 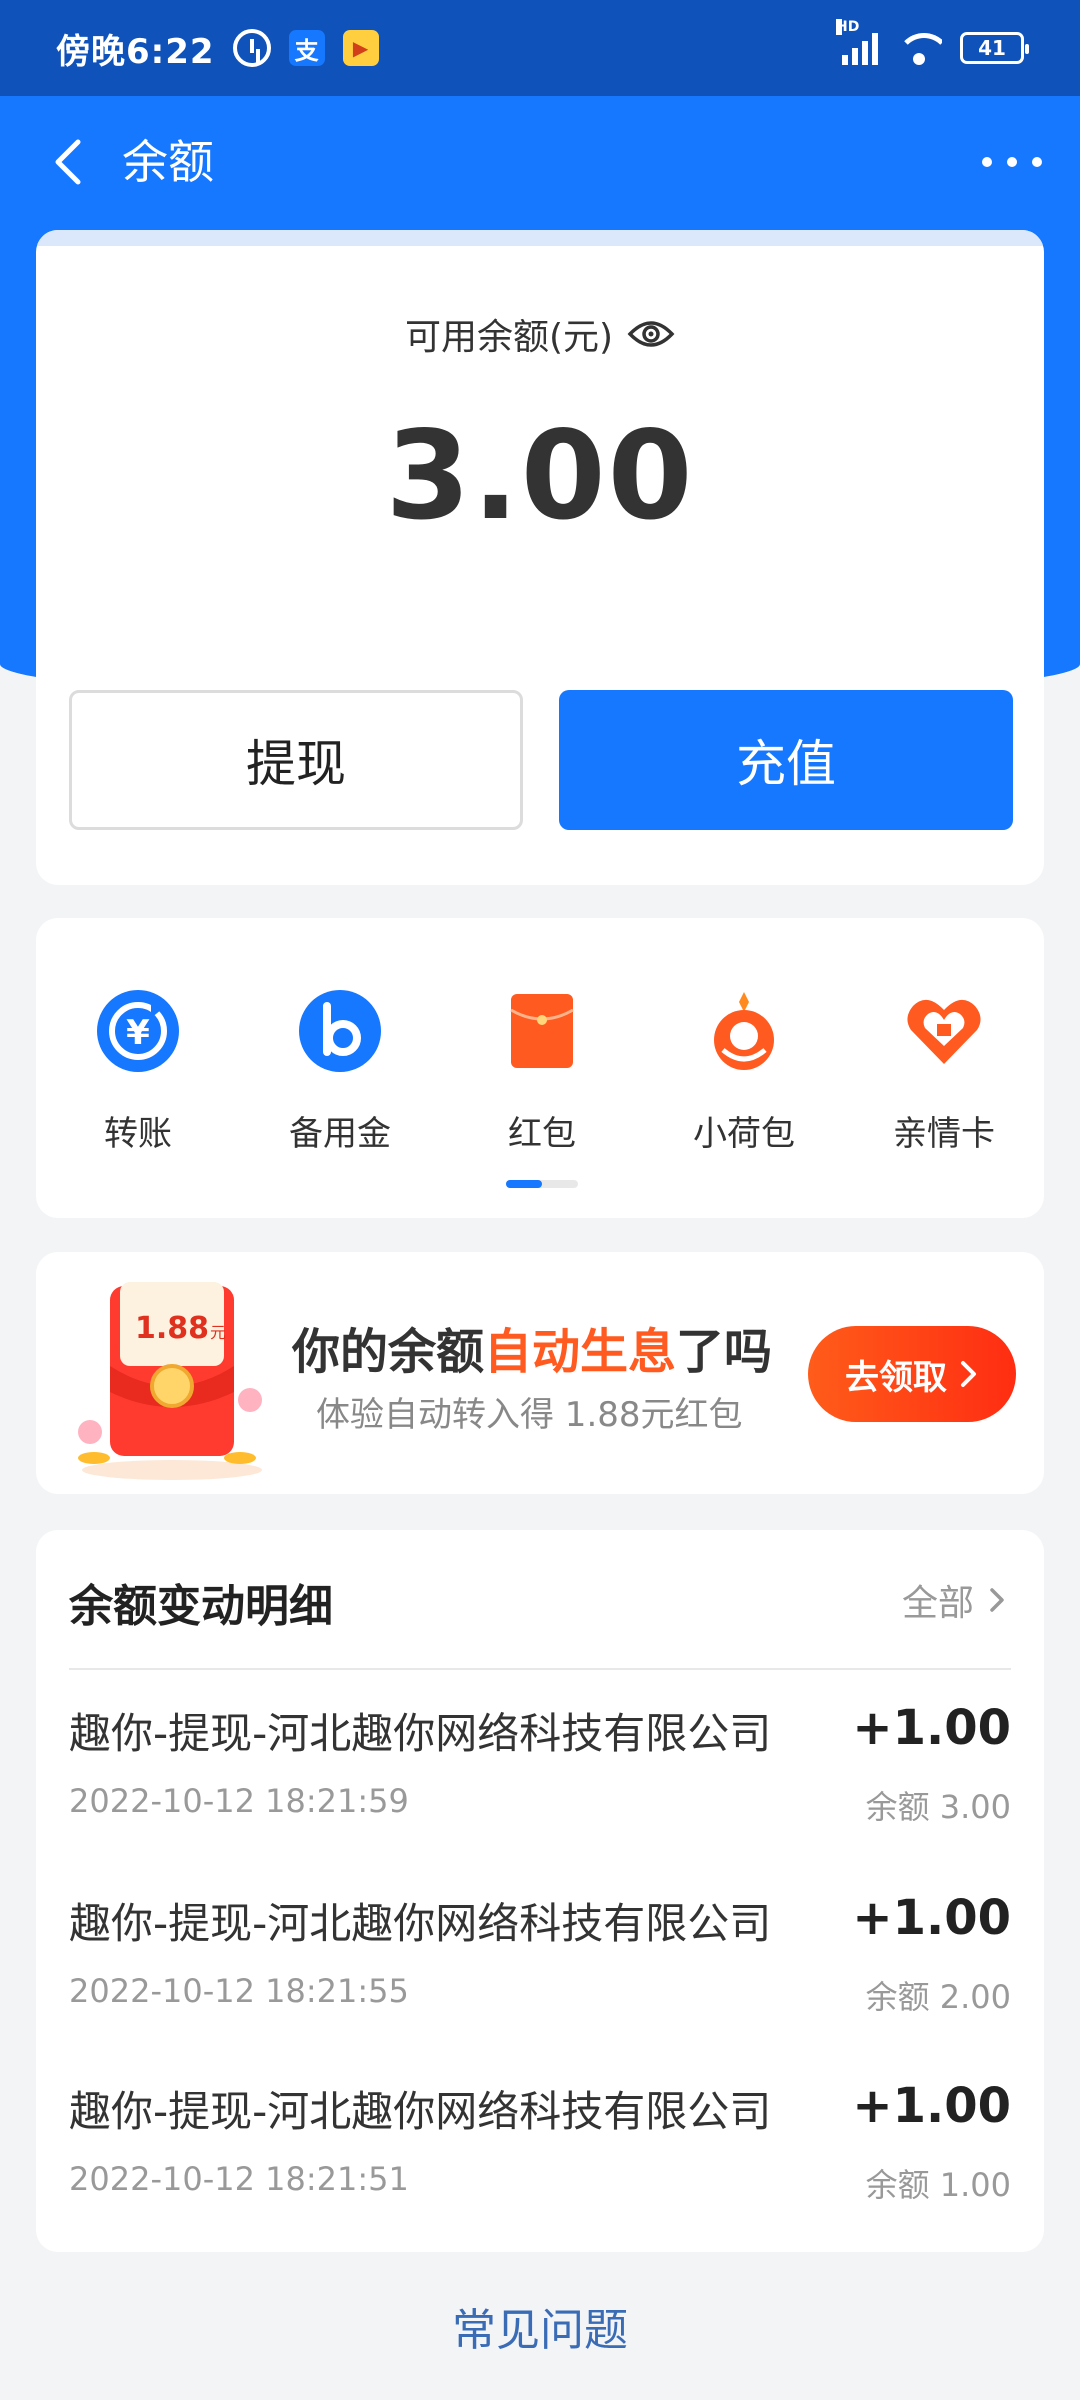 What do you see at coordinates (944, 1031) in the screenshot?
I see `family-card-icon` at bounding box center [944, 1031].